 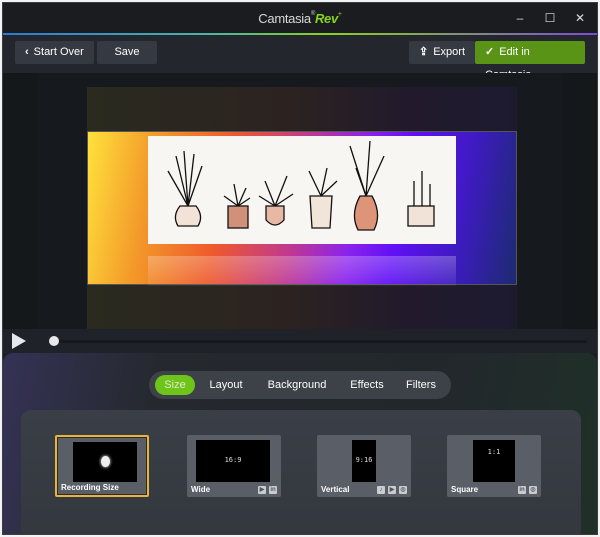 What do you see at coordinates (90, 487) in the screenshot?
I see `size-option-label: Recording Size` at bounding box center [90, 487].